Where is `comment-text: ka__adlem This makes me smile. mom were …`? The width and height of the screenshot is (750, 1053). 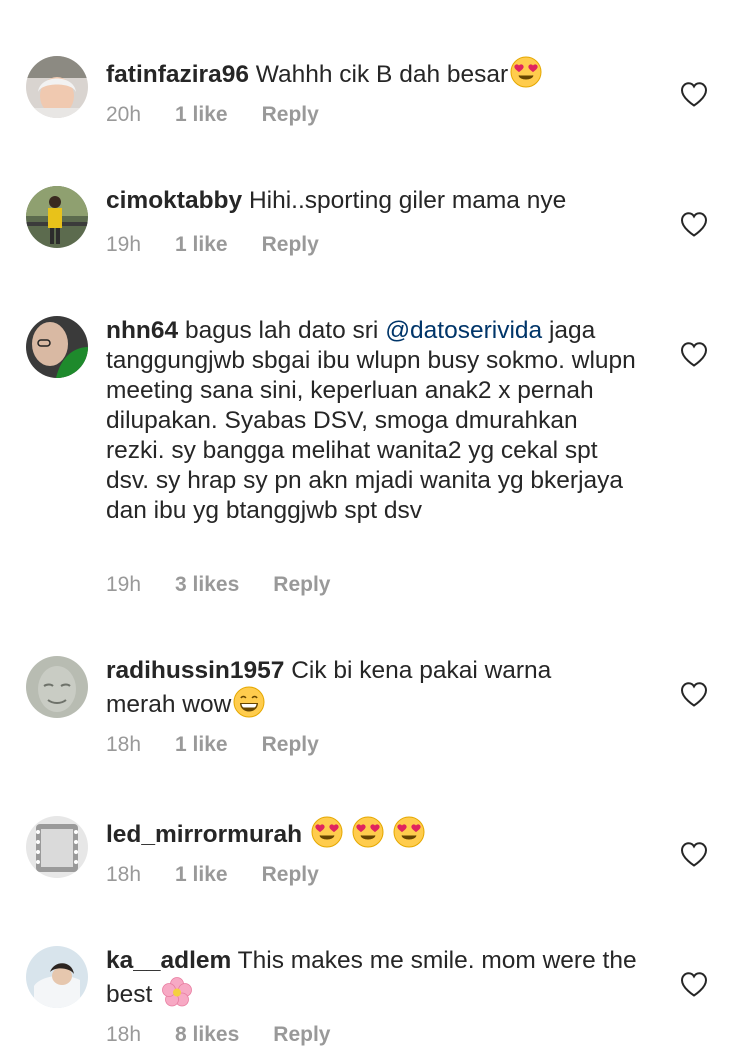
comment-text: ka__adlem This makes me smile. mom were … is located at coordinates (373, 978).